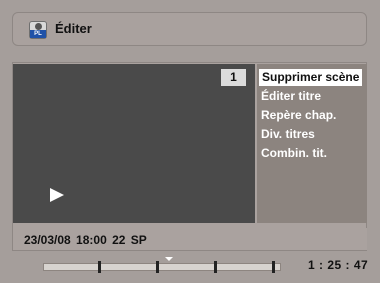  What do you see at coordinates (38, 26) in the screenshot?
I see `person-icon` at bounding box center [38, 26].